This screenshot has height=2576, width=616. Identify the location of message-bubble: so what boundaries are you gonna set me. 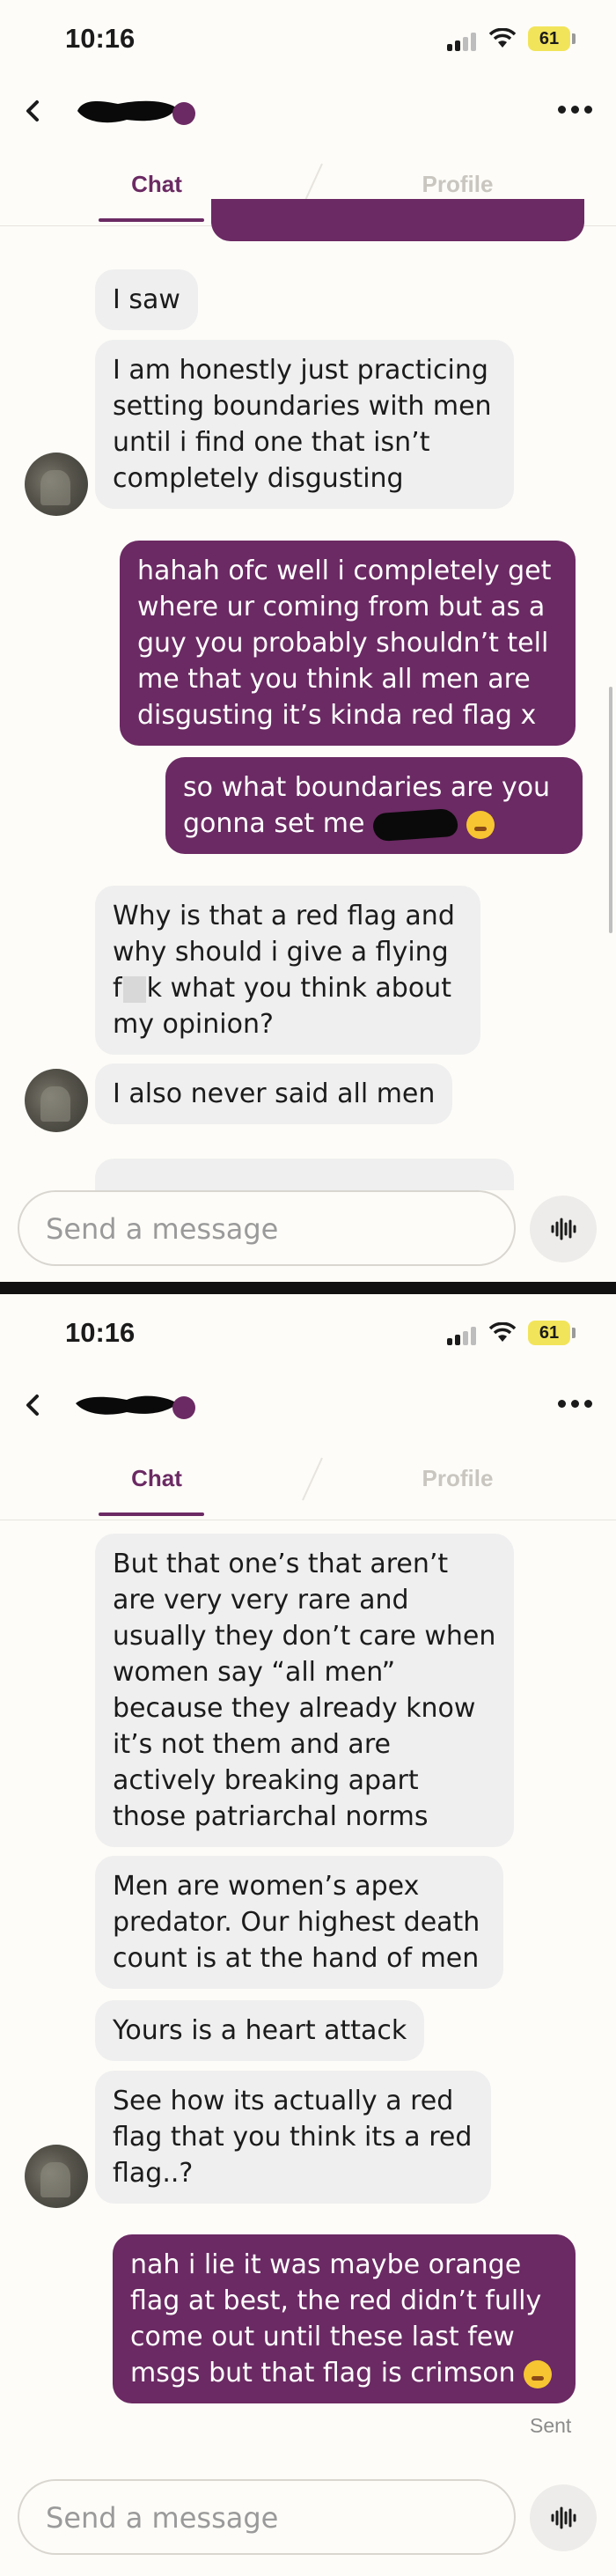
(374, 806).